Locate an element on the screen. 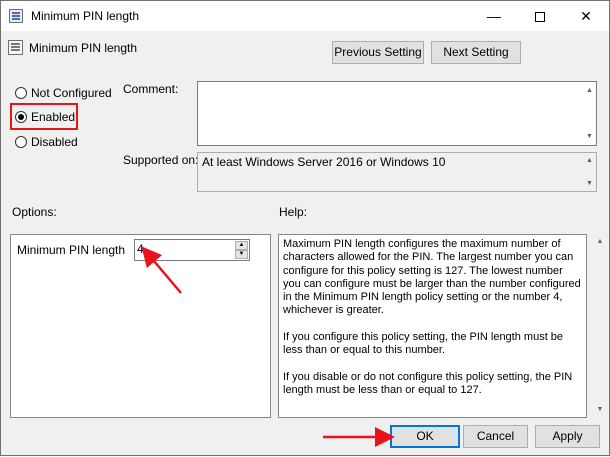 The width and height of the screenshot is (610, 457). help-heading: Help: is located at coordinates (293, 212).